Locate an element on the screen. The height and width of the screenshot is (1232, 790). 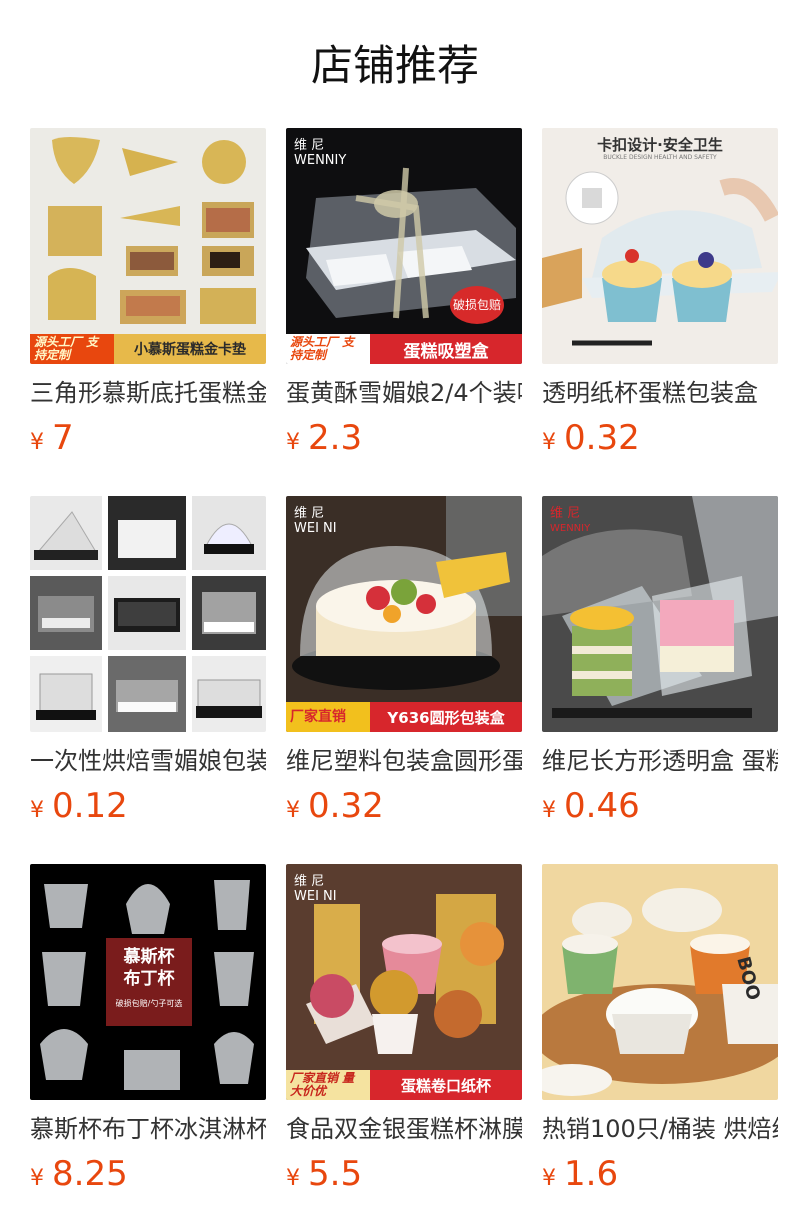
product-card: 维 尼 WEI NI 厂家直销 量大价优 蛋糕卷口纸杯 食品双金银蛋糕杯淋膜纸杯 is located at coordinates (404, 1033).